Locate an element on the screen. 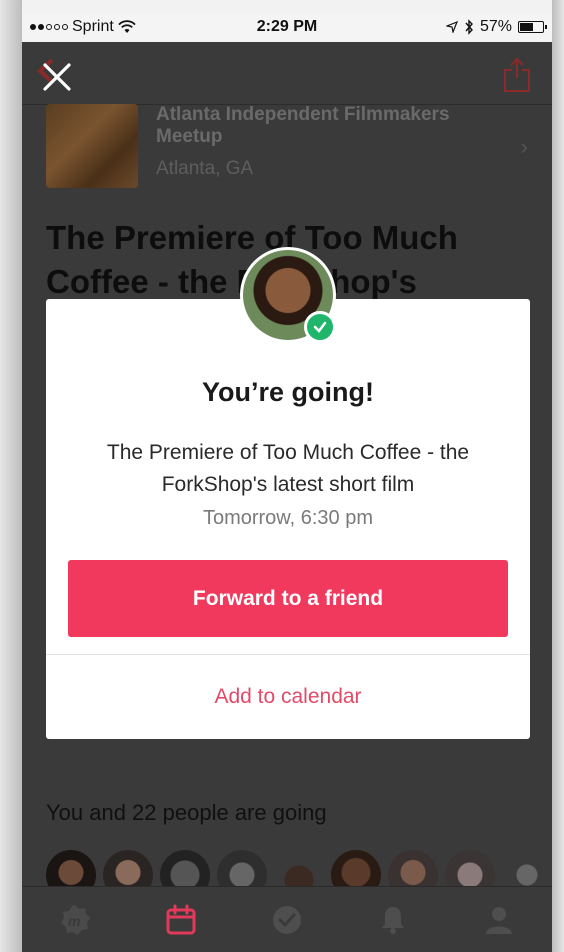 The height and width of the screenshot is (952, 564). battery-percent: 57% is located at coordinates (495, 26).